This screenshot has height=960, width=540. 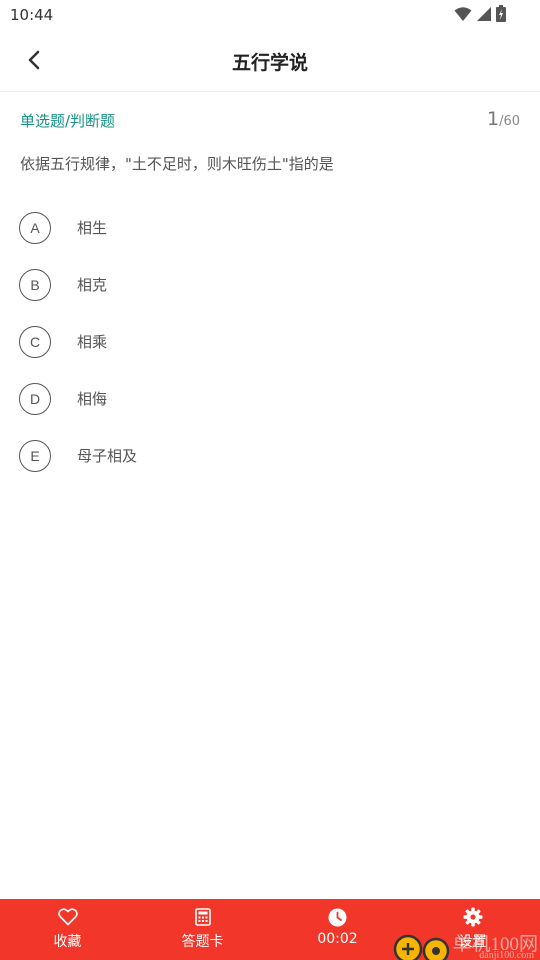 What do you see at coordinates (493, 119) in the screenshot?
I see `question-current: 1` at bounding box center [493, 119].